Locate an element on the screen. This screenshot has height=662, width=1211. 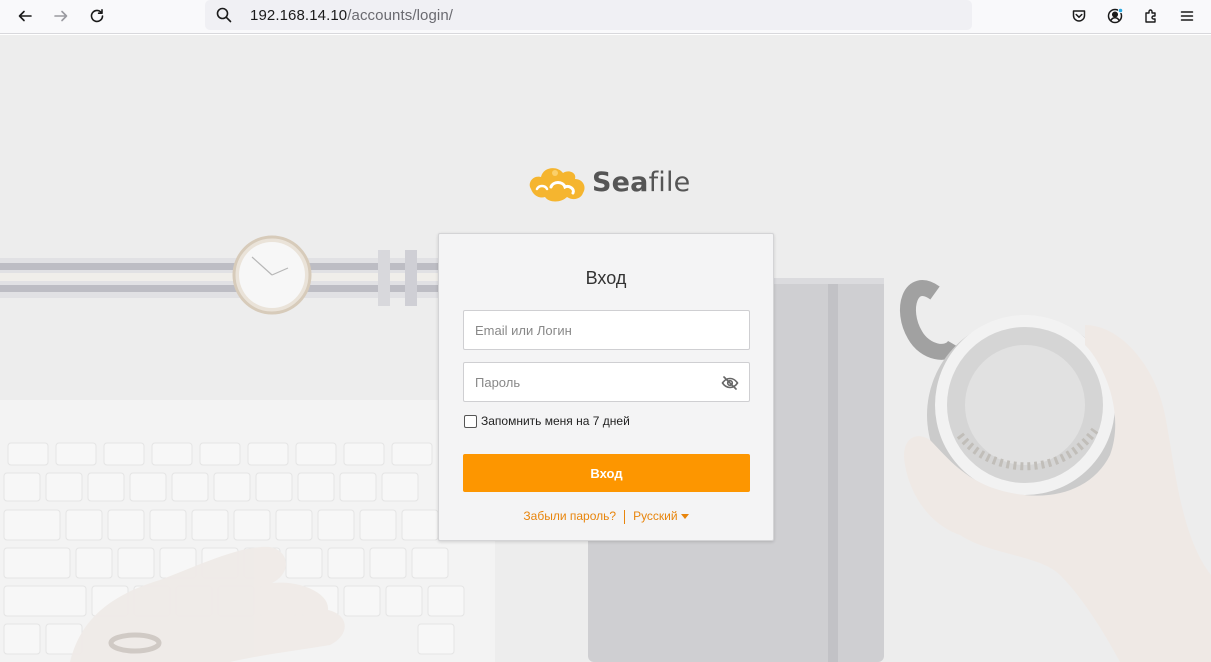
pocket-icon is located at coordinates (1079, 16).